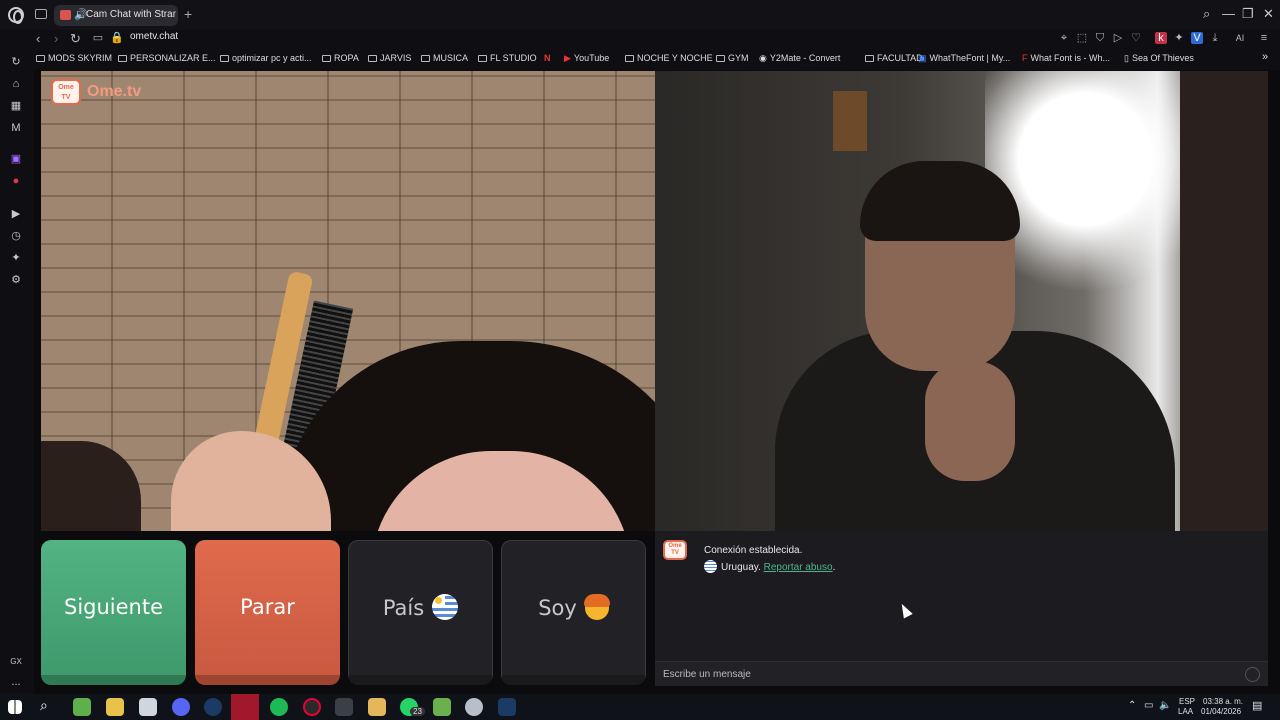 The width and height of the screenshot is (1280, 720). Describe the element at coordinates (49, 706) in the screenshot. I see `search-icon: ⌕` at that location.